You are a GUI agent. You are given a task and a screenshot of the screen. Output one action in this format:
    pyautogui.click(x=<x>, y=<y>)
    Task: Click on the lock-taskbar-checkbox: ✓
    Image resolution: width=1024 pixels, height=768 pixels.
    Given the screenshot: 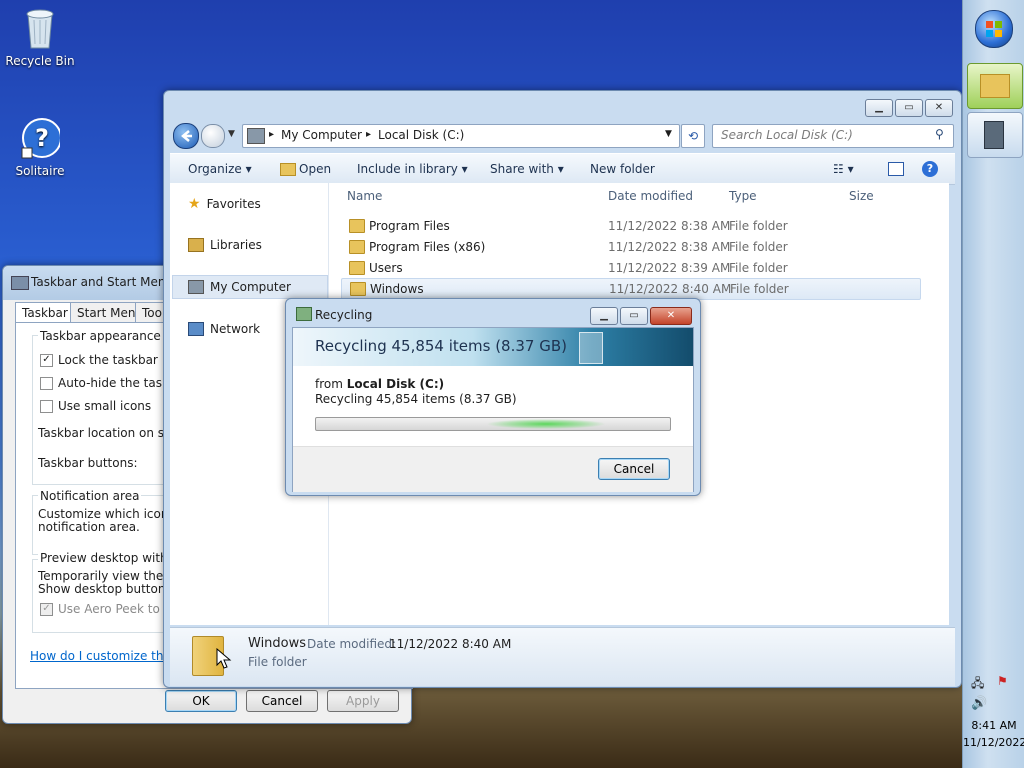 What is the action you would take?
    pyautogui.click(x=46, y=360)
    